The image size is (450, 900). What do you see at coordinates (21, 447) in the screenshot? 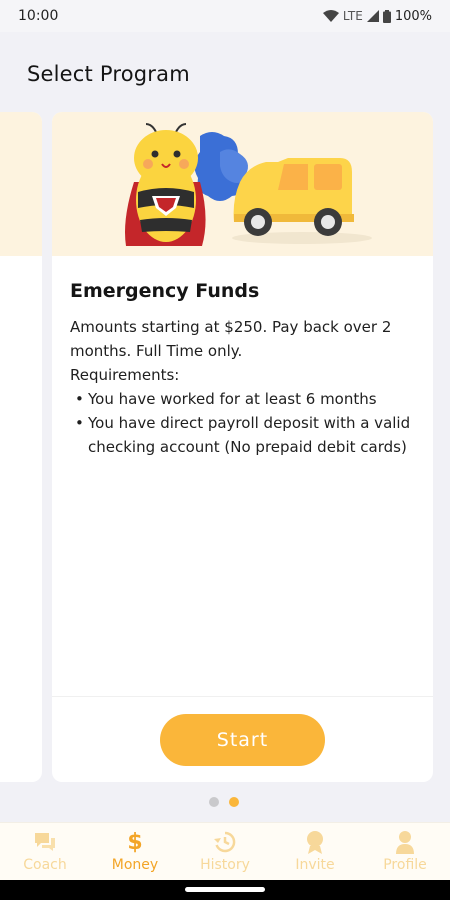
I see `previous-program-card: a it` at bounding box center [21, 447].